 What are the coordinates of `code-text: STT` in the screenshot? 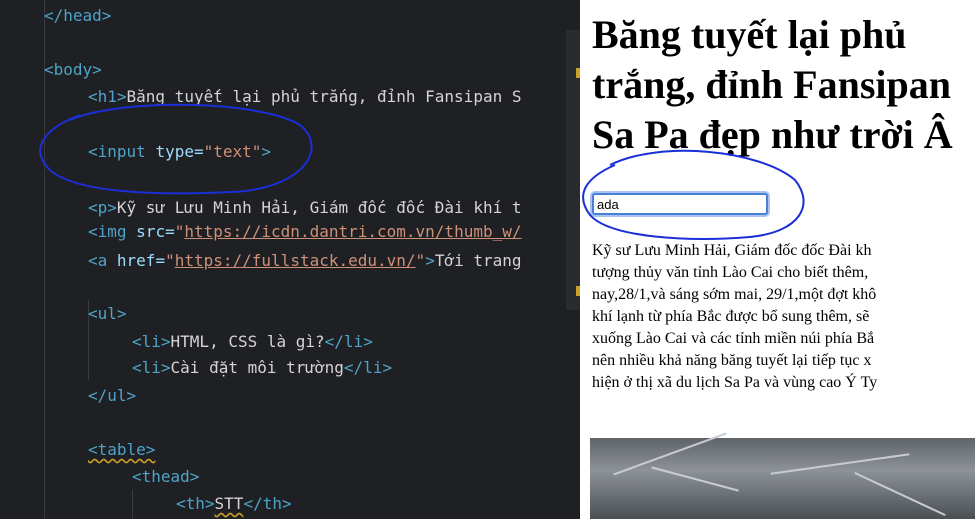 It's located at (229, 503).